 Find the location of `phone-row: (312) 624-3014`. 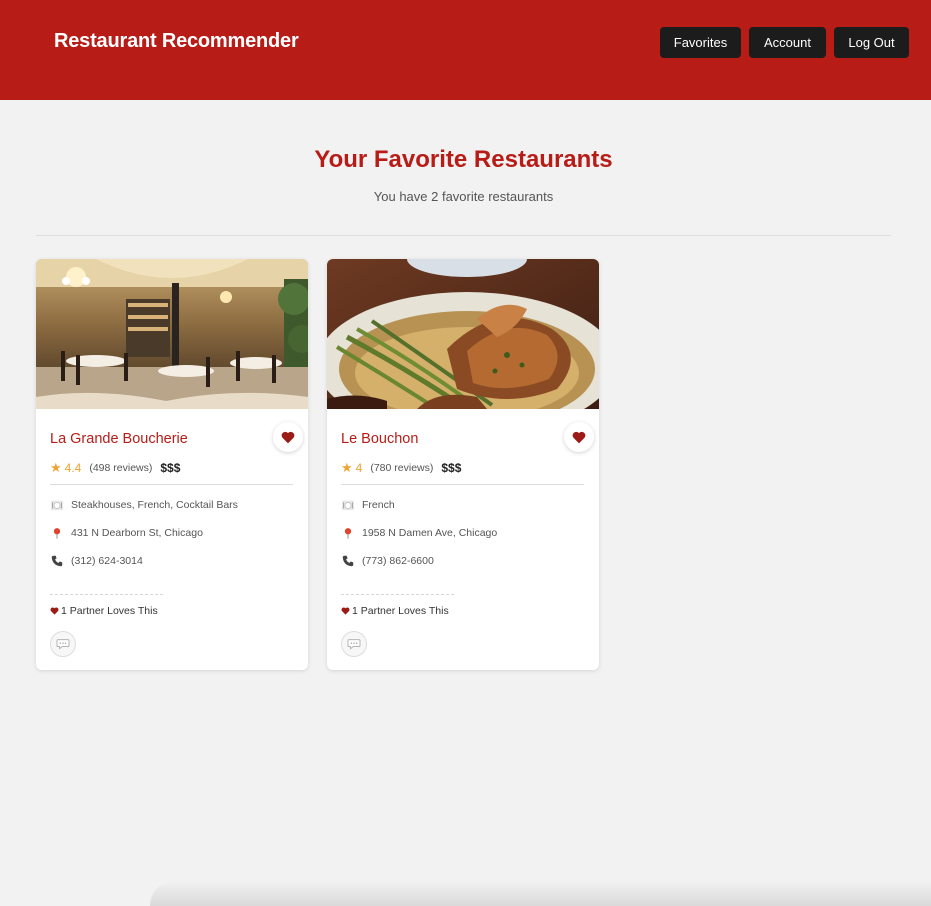

phone-row: (312) 624-3014 is located at coordinates (96, 561).